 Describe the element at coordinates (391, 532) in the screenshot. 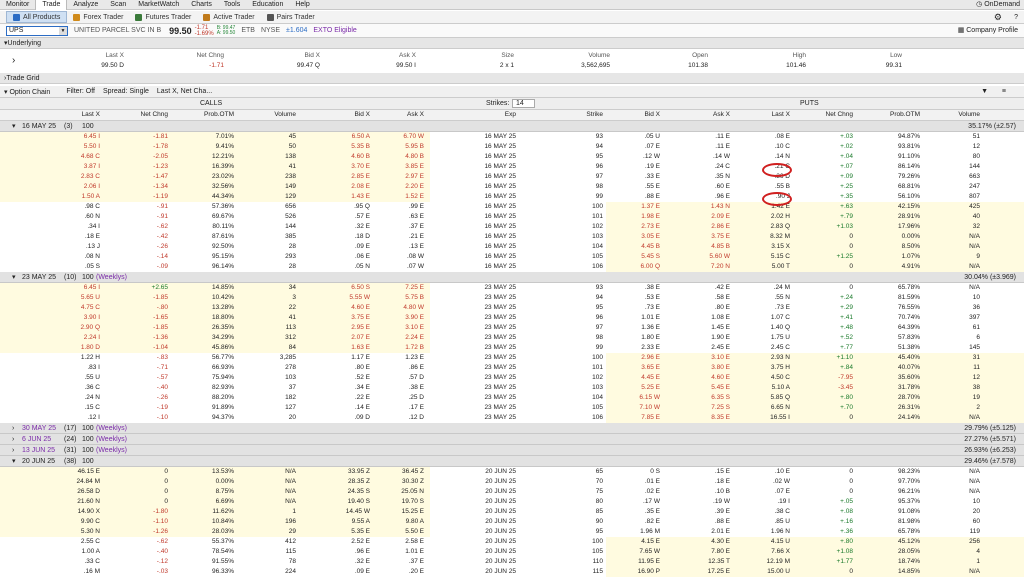

I see `call-cell: 5.50 E` at that location.